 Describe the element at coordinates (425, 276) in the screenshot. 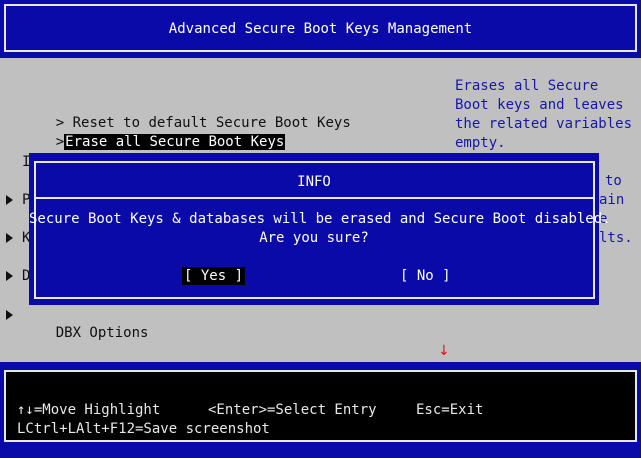

I see `no-button: [ No ]` at that location.